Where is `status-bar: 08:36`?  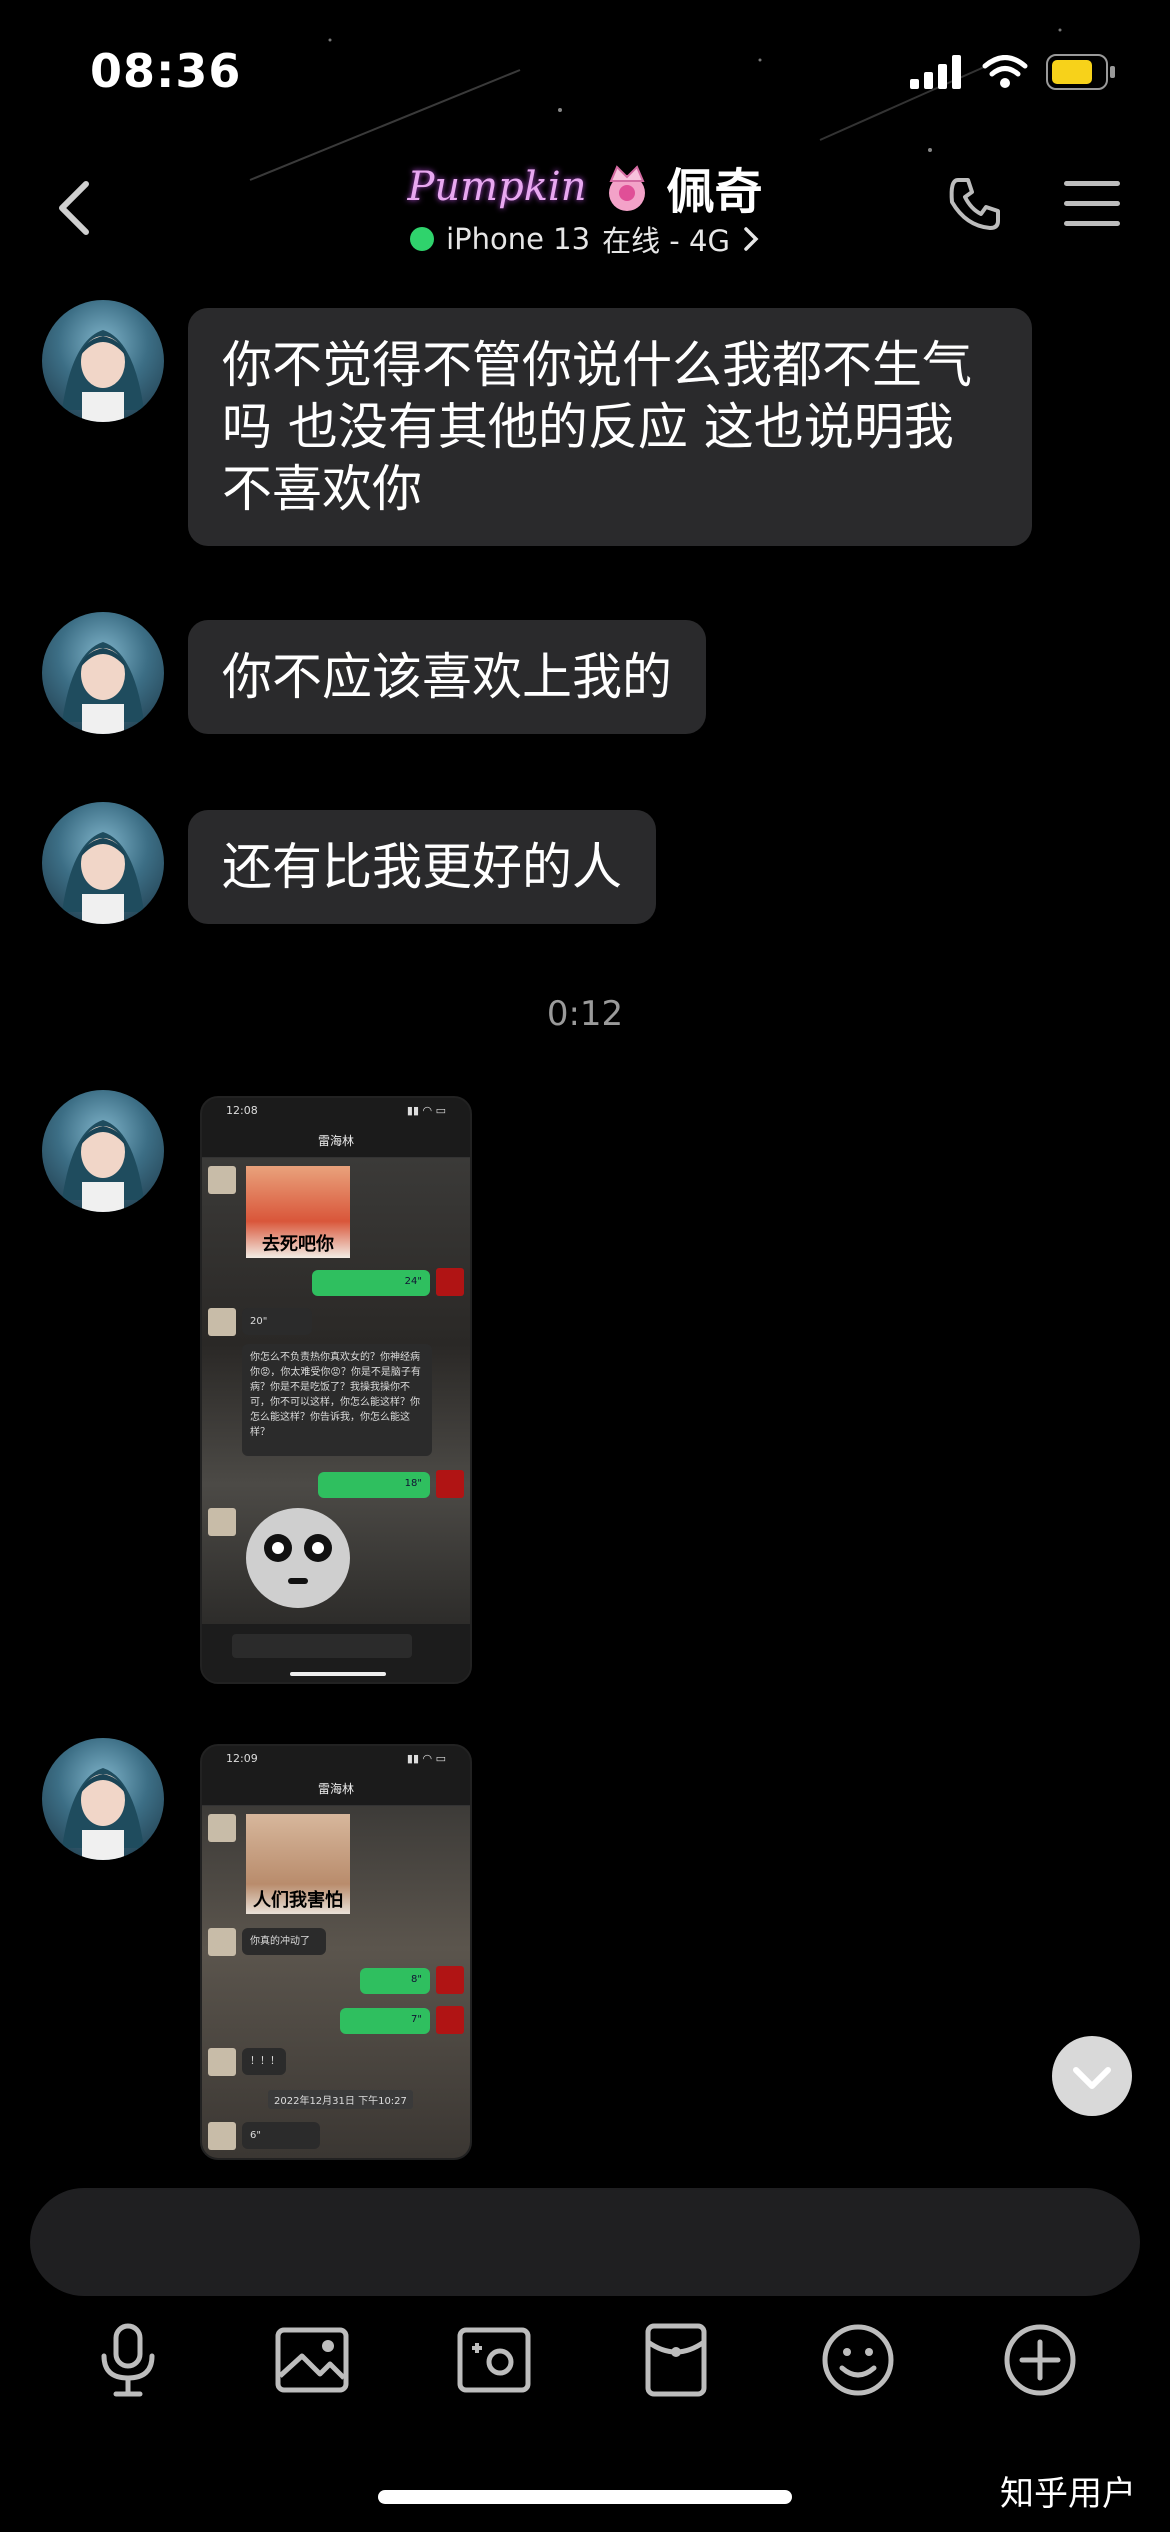
status-bar: 08:36 is located at coordinates (585, 70).